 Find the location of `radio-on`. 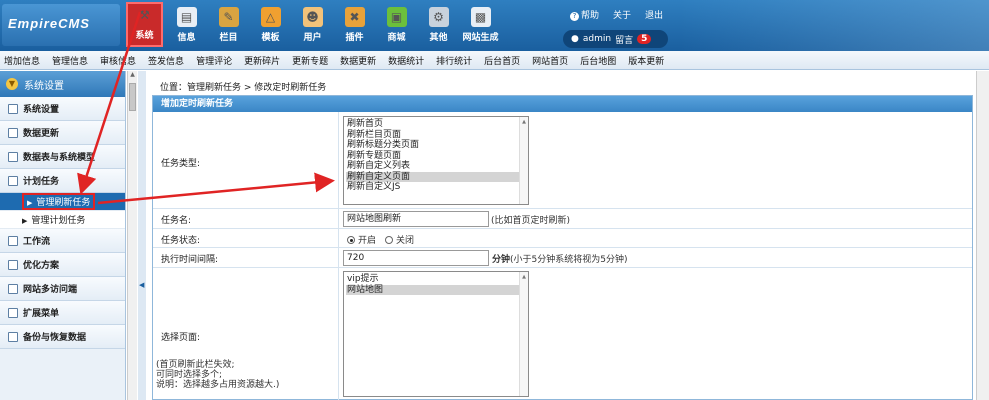

radio-on is located at coordinates (351, 240).